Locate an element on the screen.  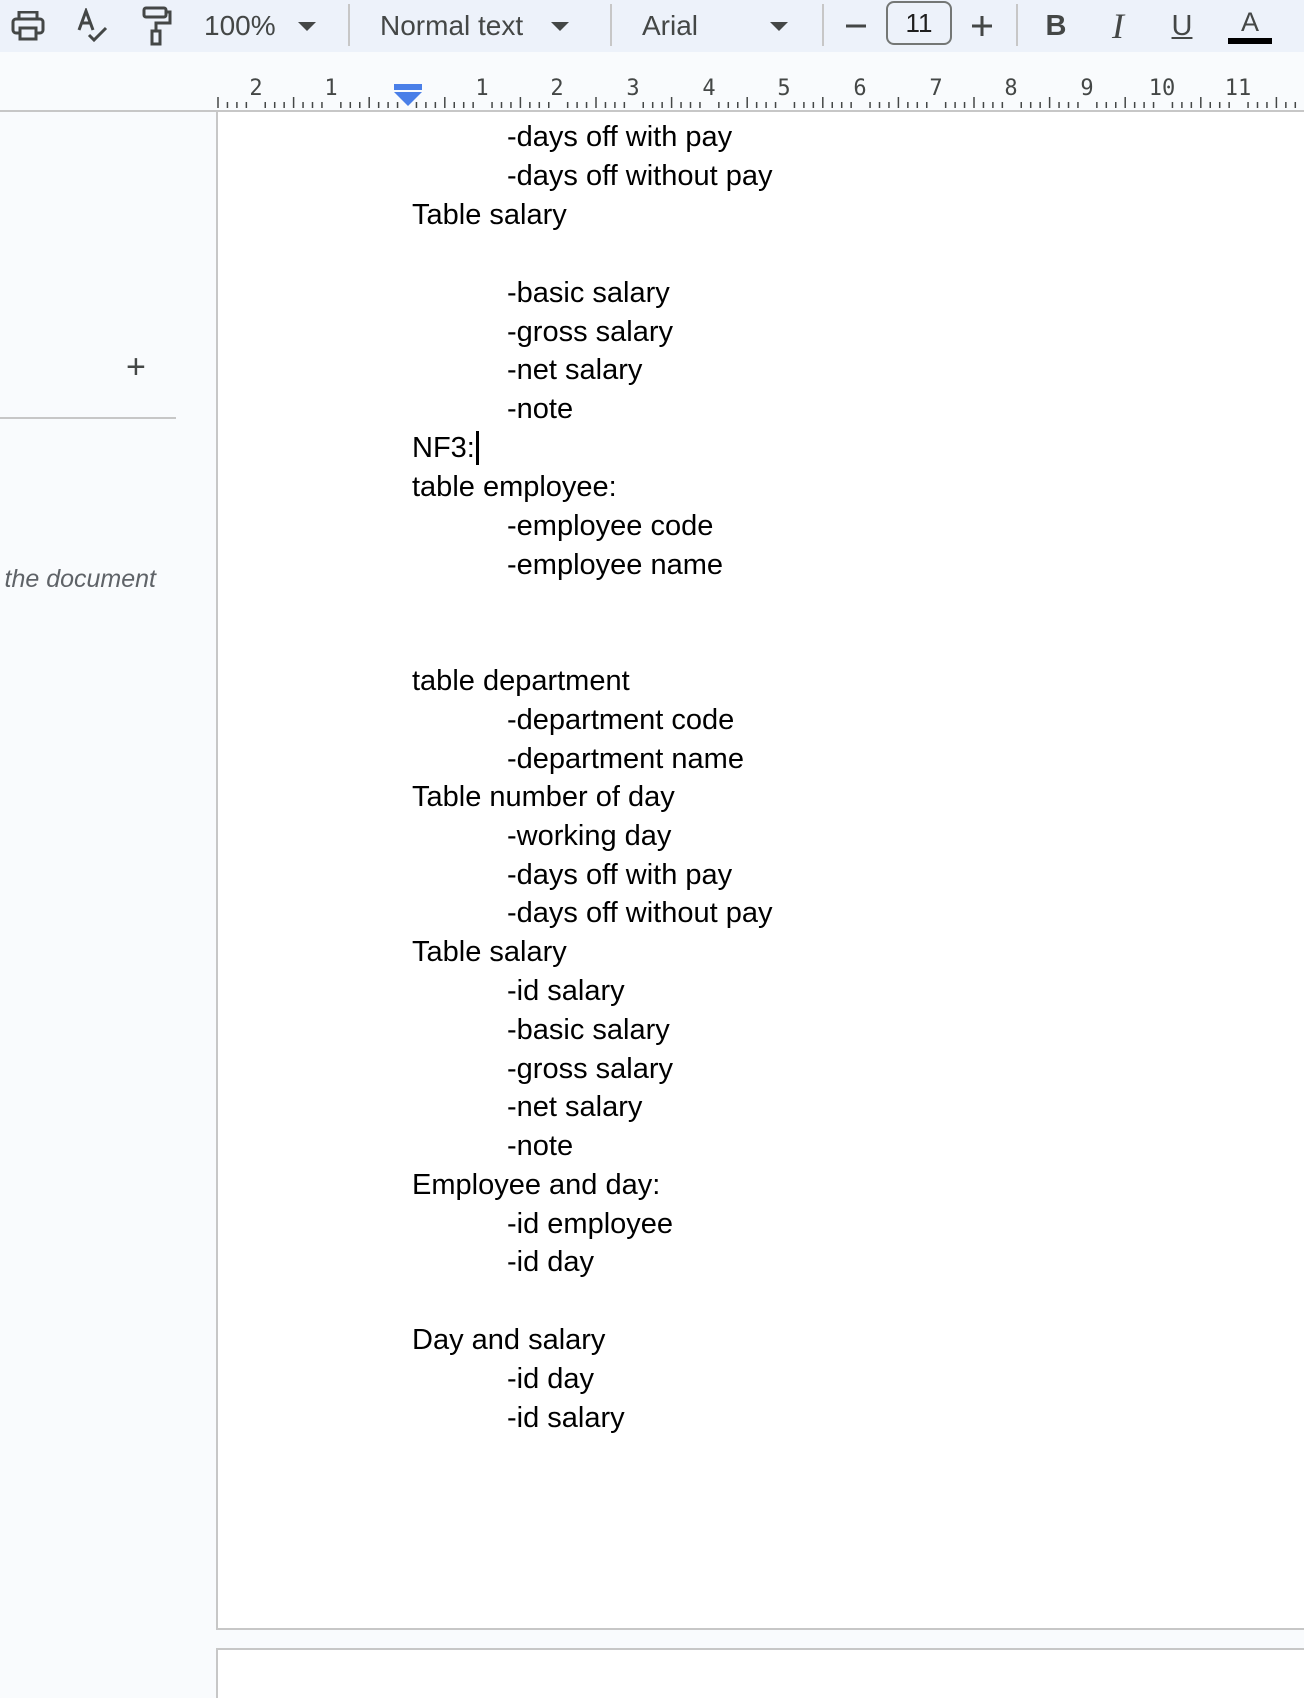
text-color-button: A is located at coordinates (1250, 26).